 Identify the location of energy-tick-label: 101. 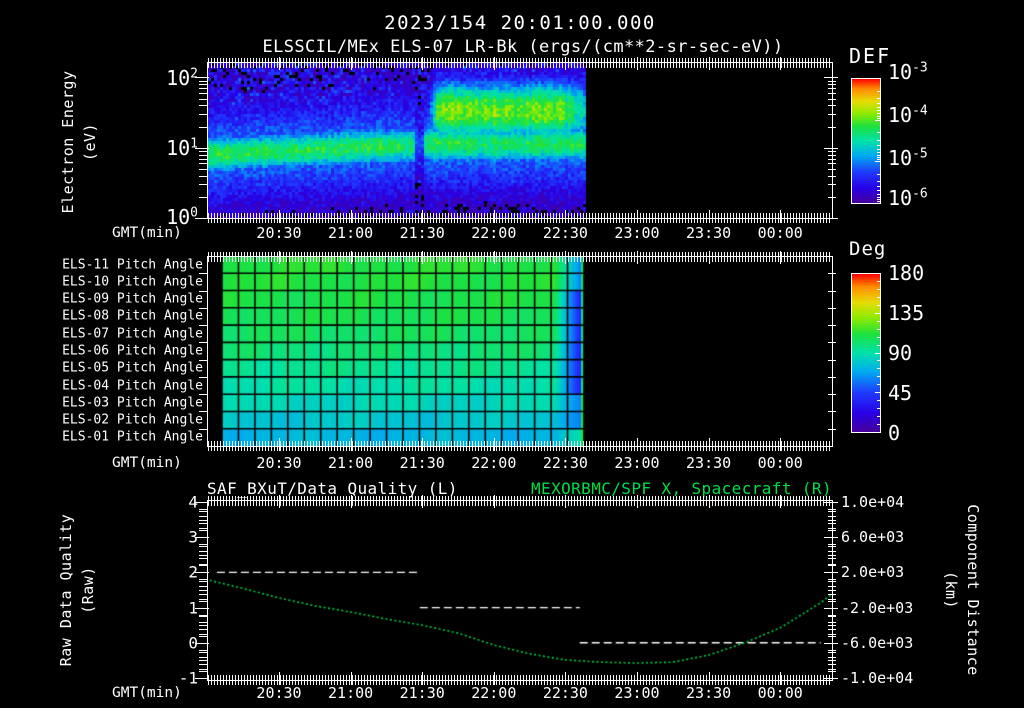
(182, 148).